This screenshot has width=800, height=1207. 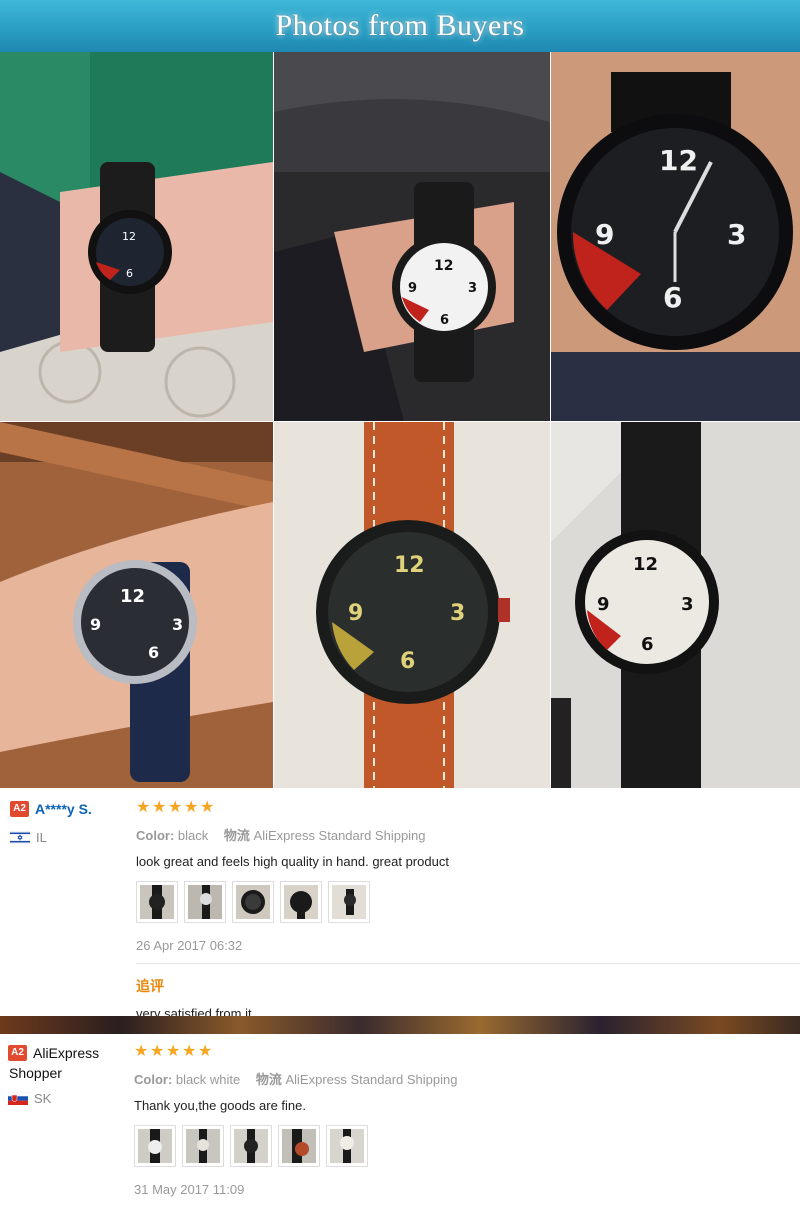 What do you see at coordinates (220, 1105) in the screenshot?
I see `review-text: Thank you,the goods are fine.` at bounding box center [220, 1105].